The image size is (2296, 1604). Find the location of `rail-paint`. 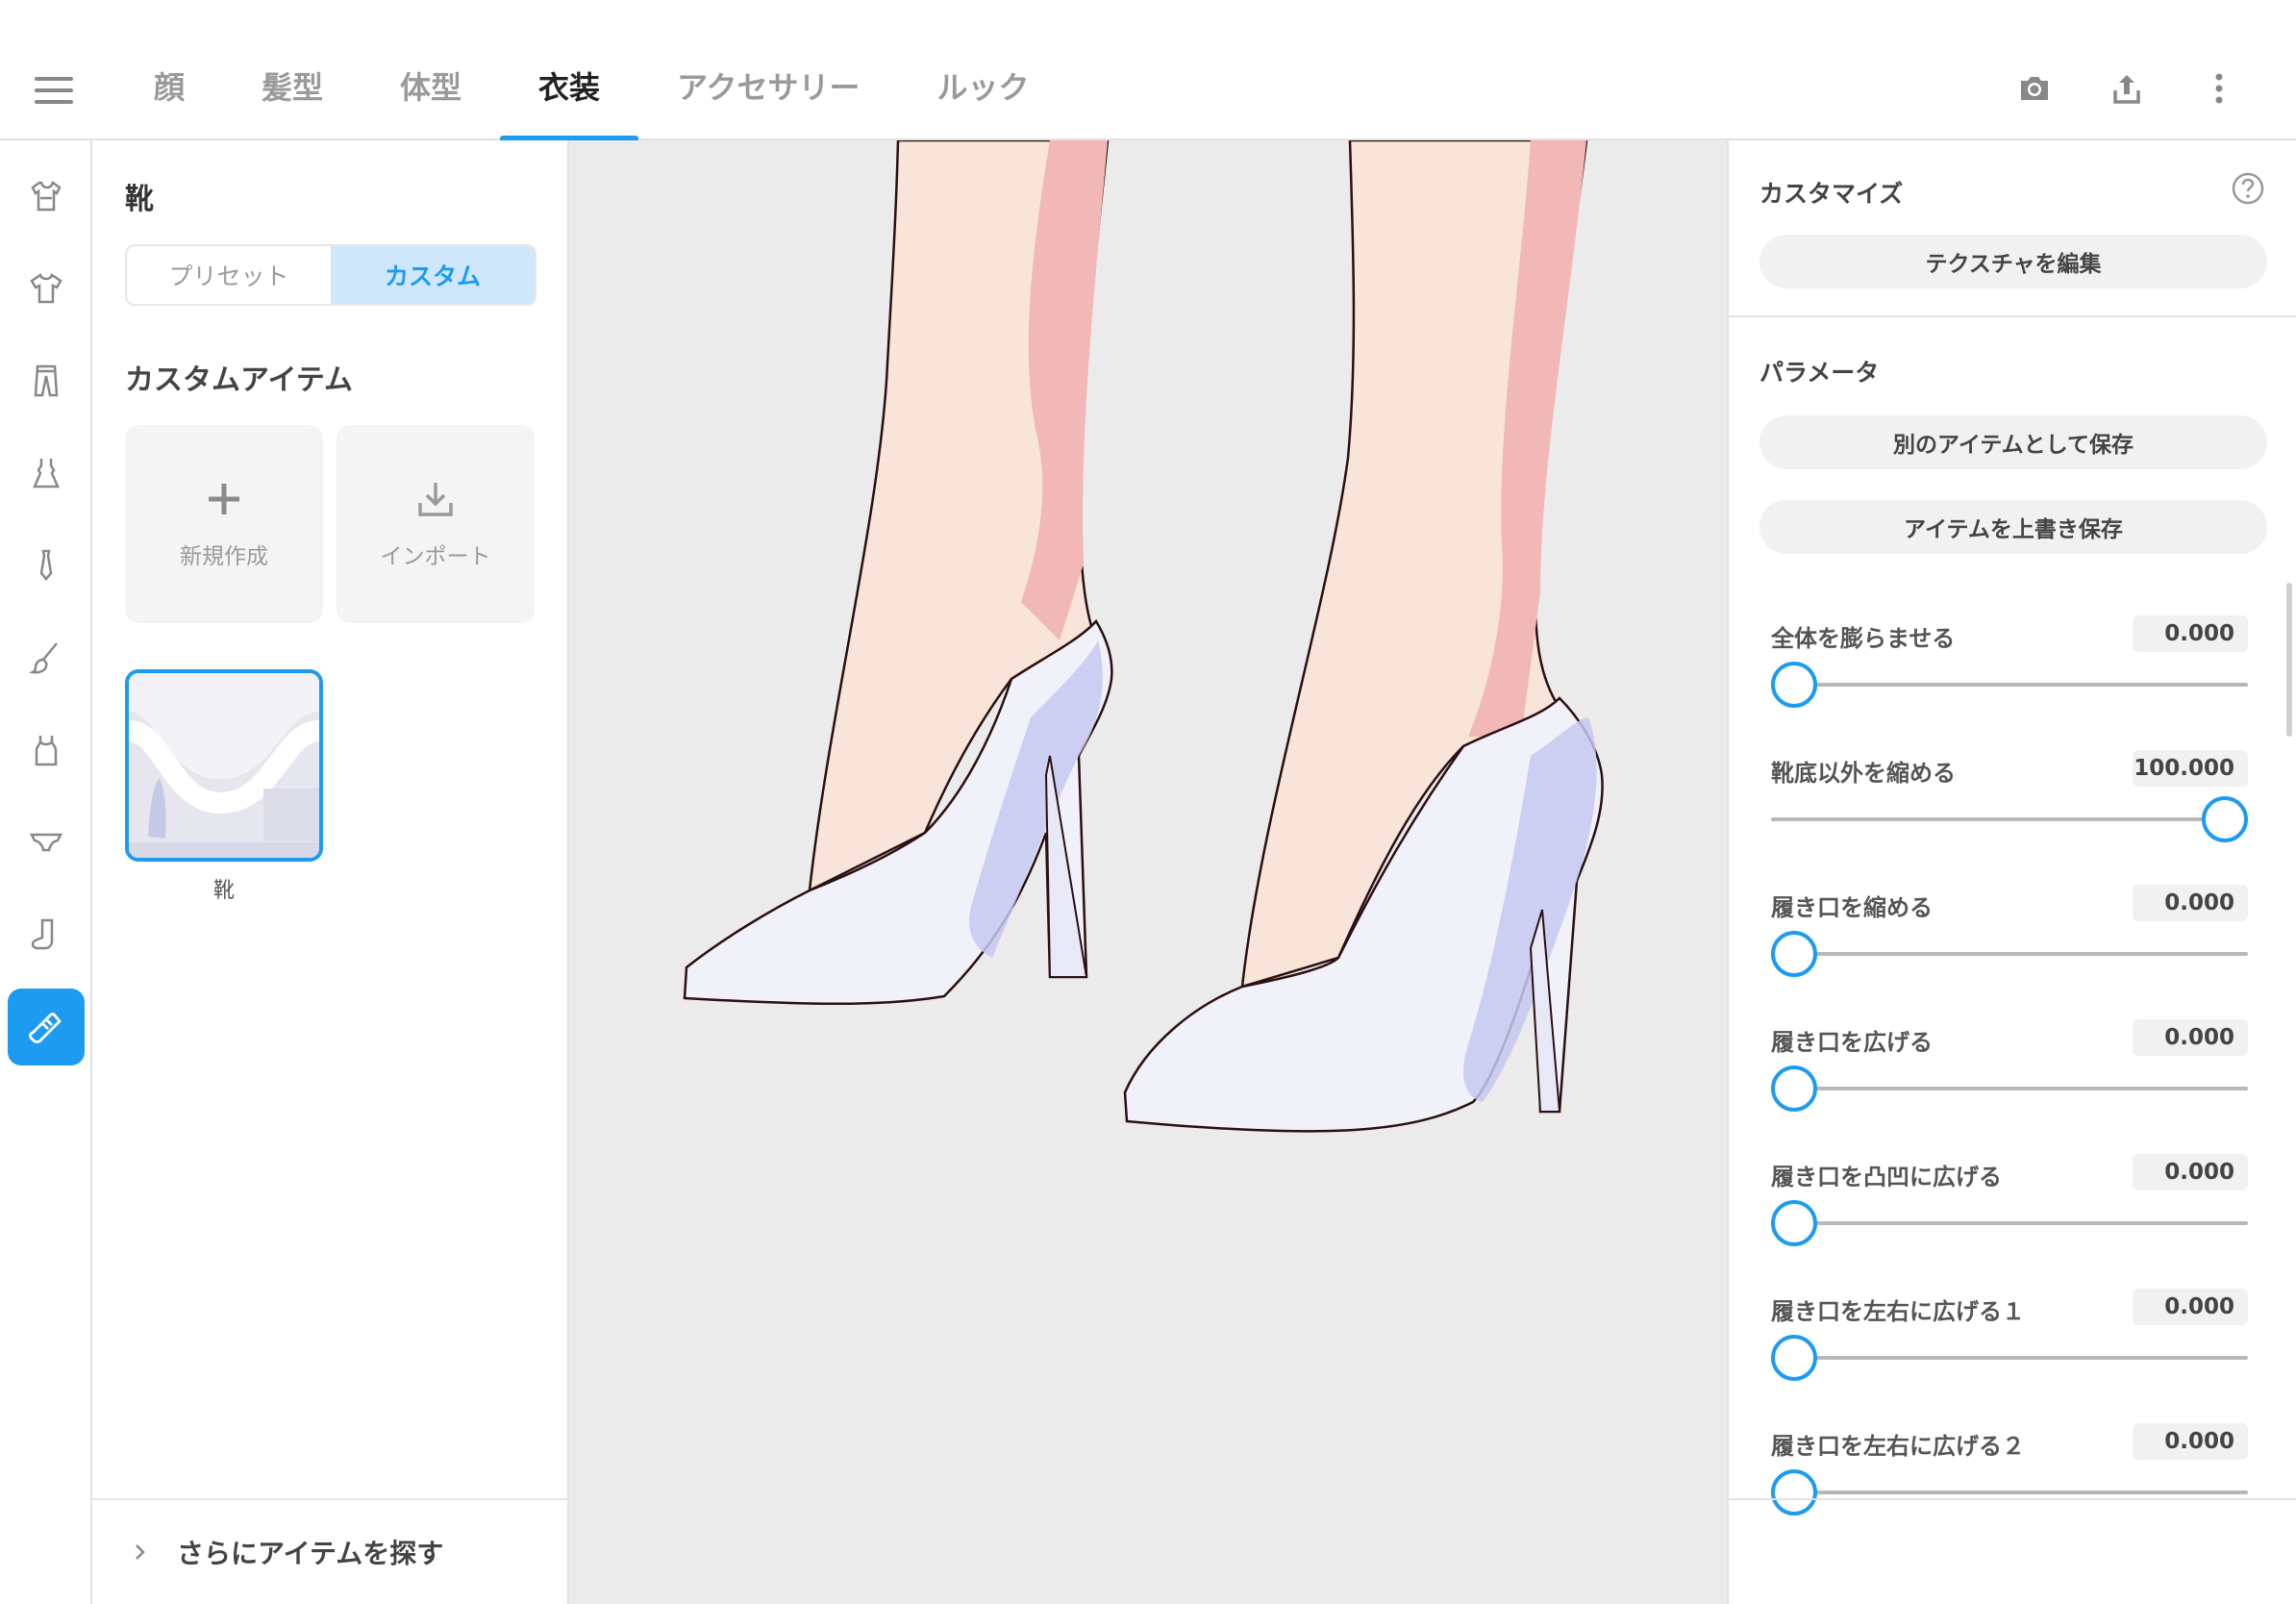

rail-paint is located at coordinates (46, 657).